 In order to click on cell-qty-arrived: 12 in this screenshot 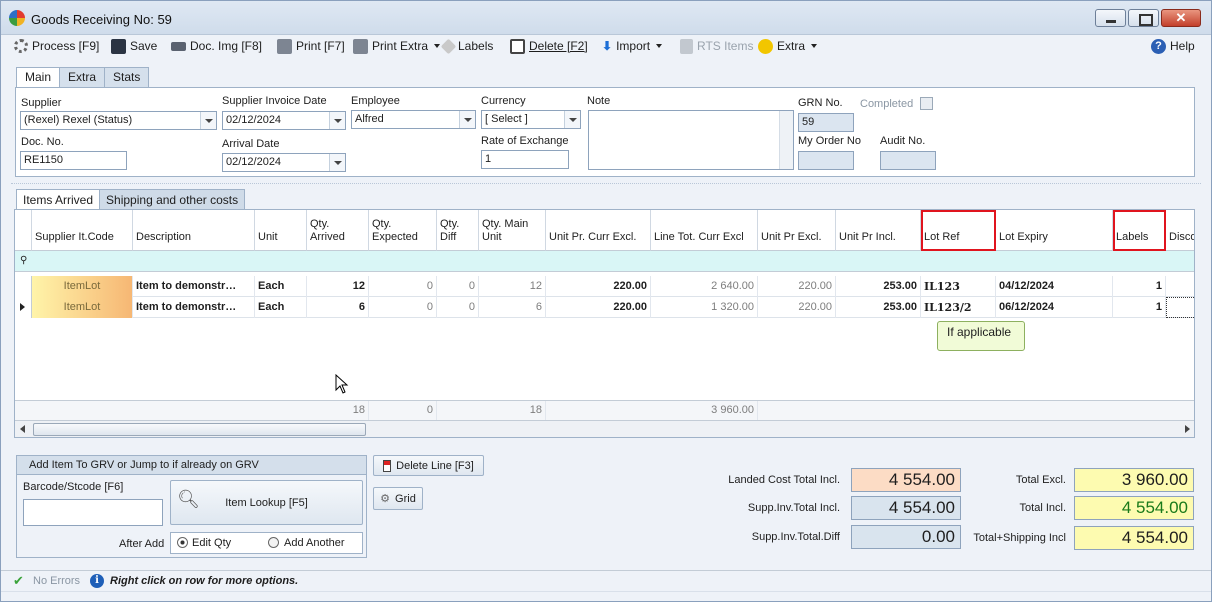, I will do `click(338, 286)`.